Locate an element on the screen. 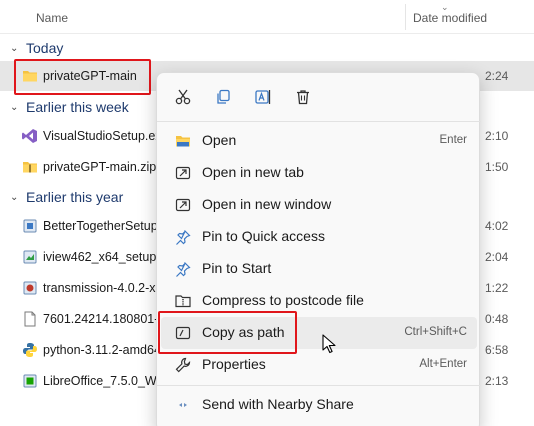  menu-item-open: Open Enter is located at coordinates (319, 141).